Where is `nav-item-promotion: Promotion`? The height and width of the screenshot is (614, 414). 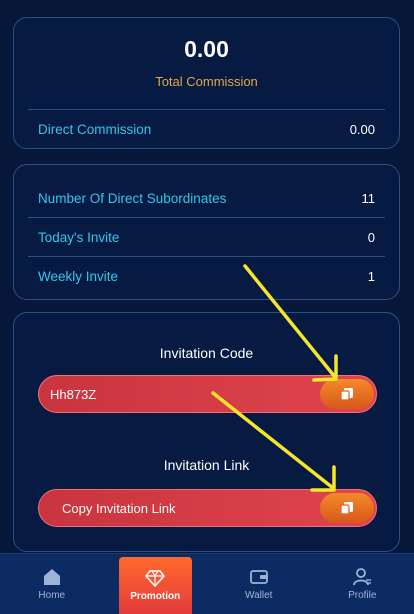
nav-item-promotion: Promotion is located at coordinates (155, 585).